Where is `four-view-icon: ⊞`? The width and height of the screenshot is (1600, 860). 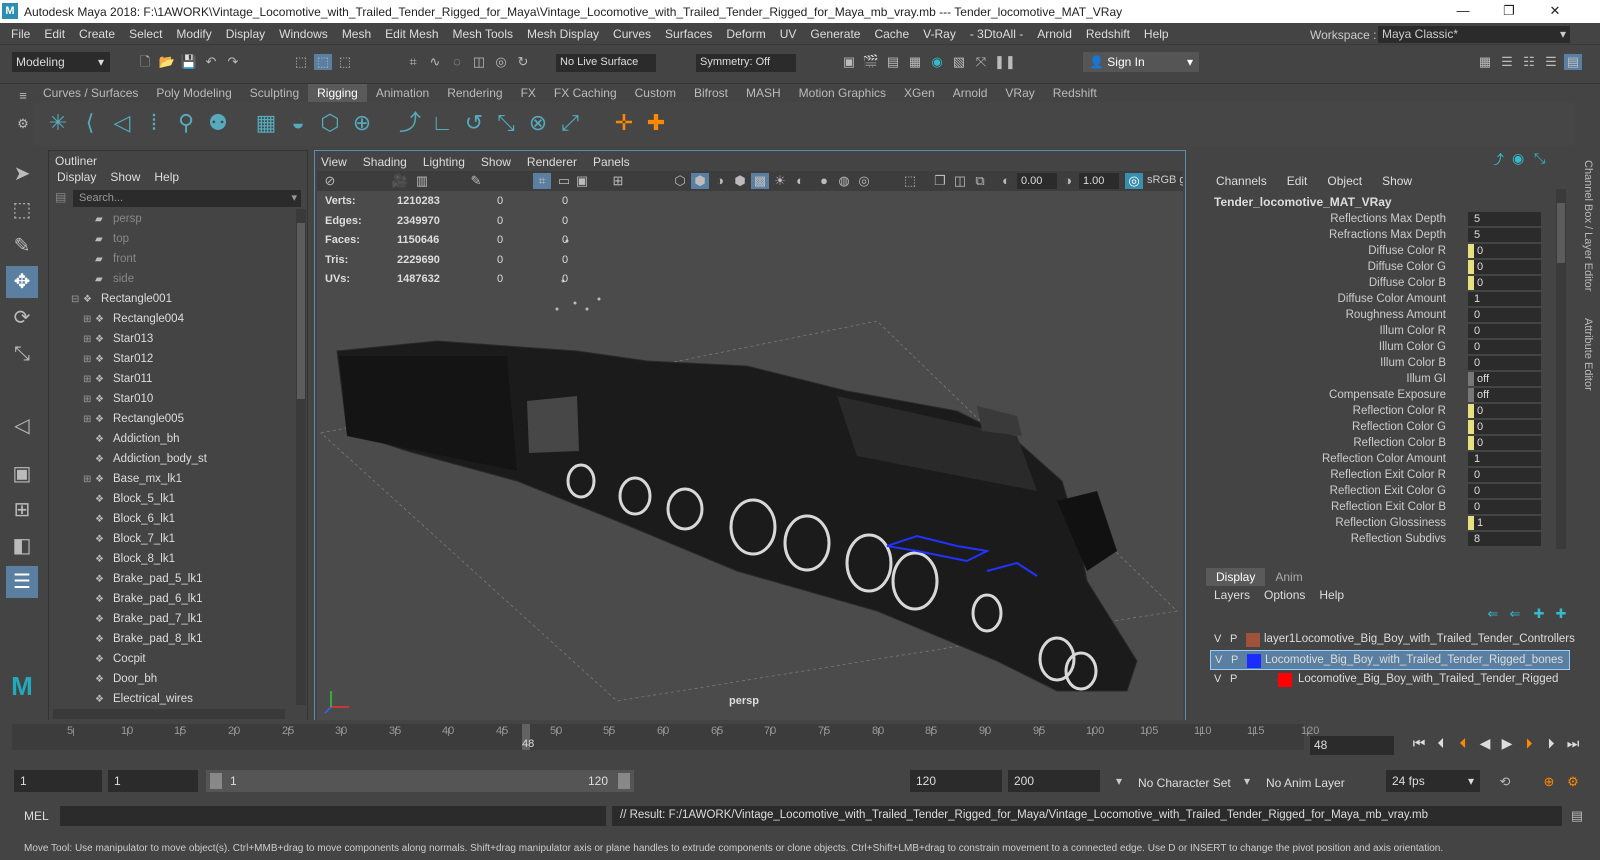 four-view-icon: ⊞ is located at coordinates (22, 510).